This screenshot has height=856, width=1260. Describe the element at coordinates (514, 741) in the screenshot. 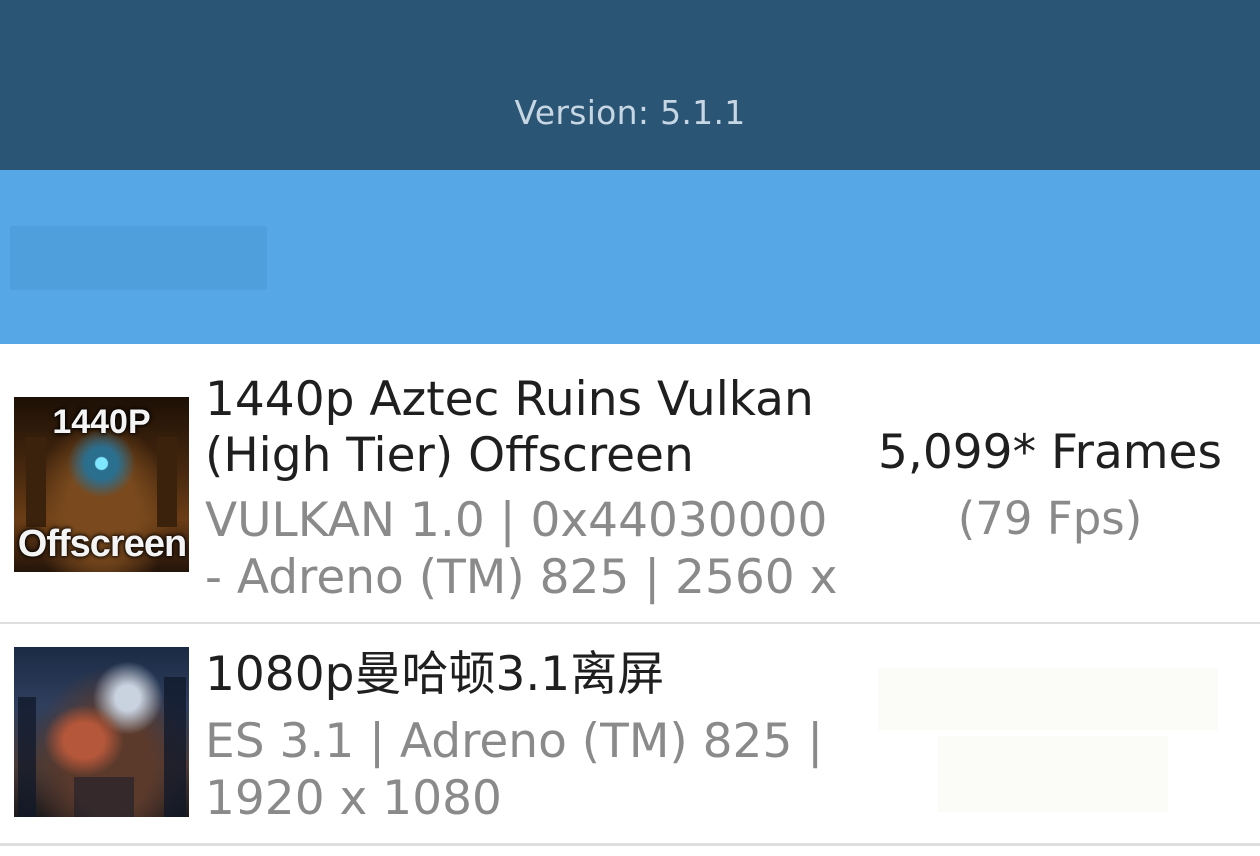

I see `test-detail-line1: ES 3.1 | Adreno (TM) 825 |` at that location.